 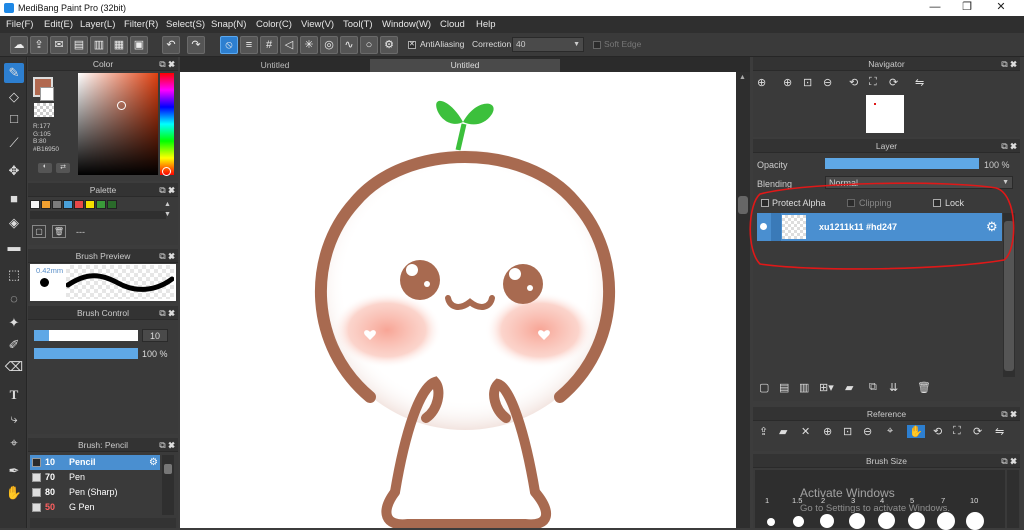 What do you see at coordinates (119, 45) in the screenshot?
I see `grid-icon: ▦` at bounding box center [119, 45].